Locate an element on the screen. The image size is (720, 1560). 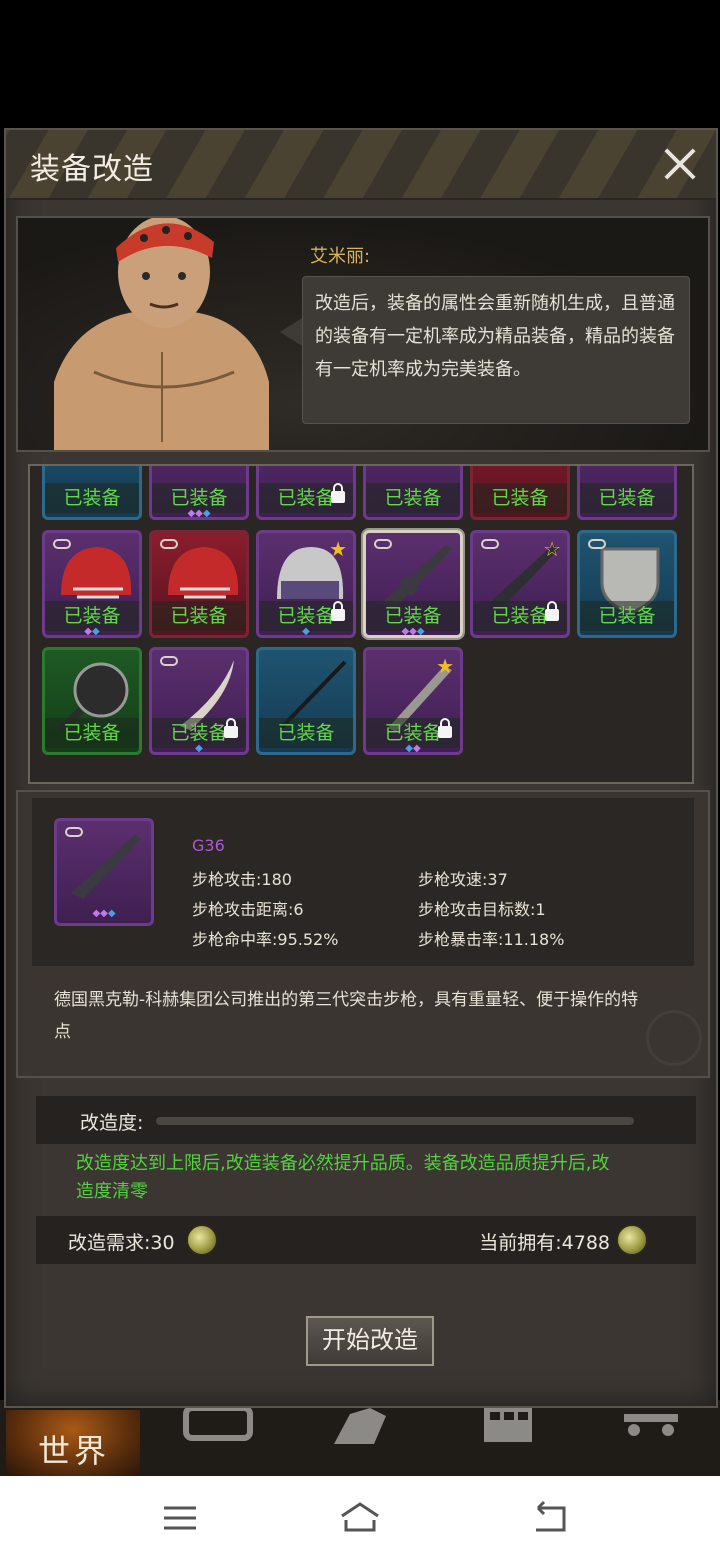
cart-icon is located at coordinates (652, 1428).